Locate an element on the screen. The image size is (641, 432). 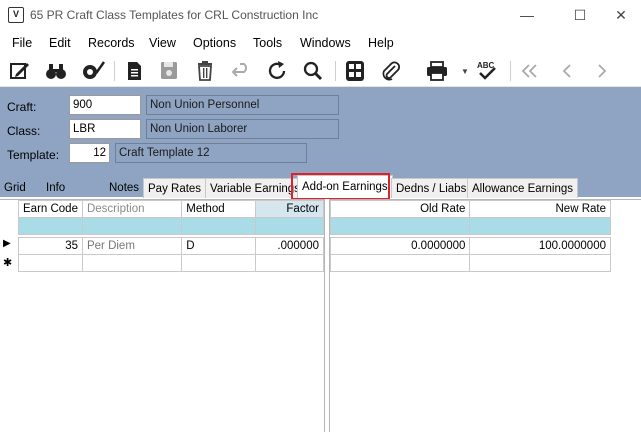
menu-records: Records is located at coordinates (111, 43).